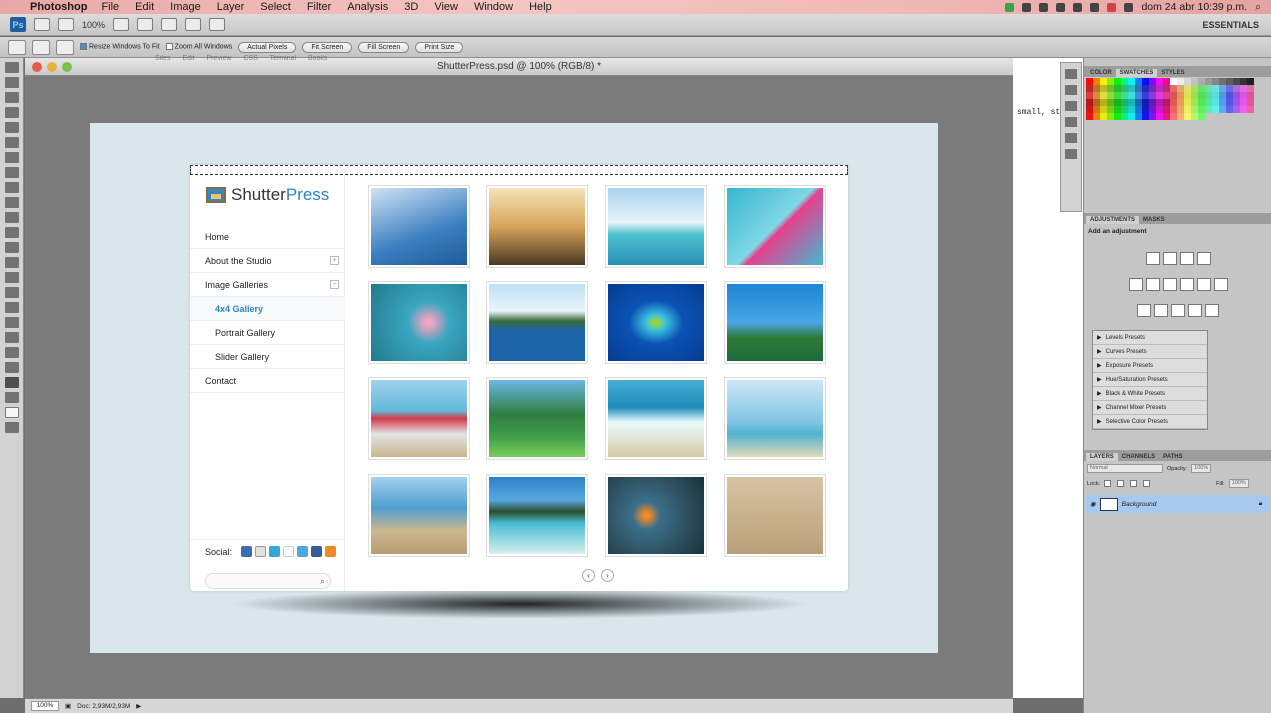 The width and height of the screenshot is (1271, 713). I want to click on blur-tool-icon, so click(12, 247).